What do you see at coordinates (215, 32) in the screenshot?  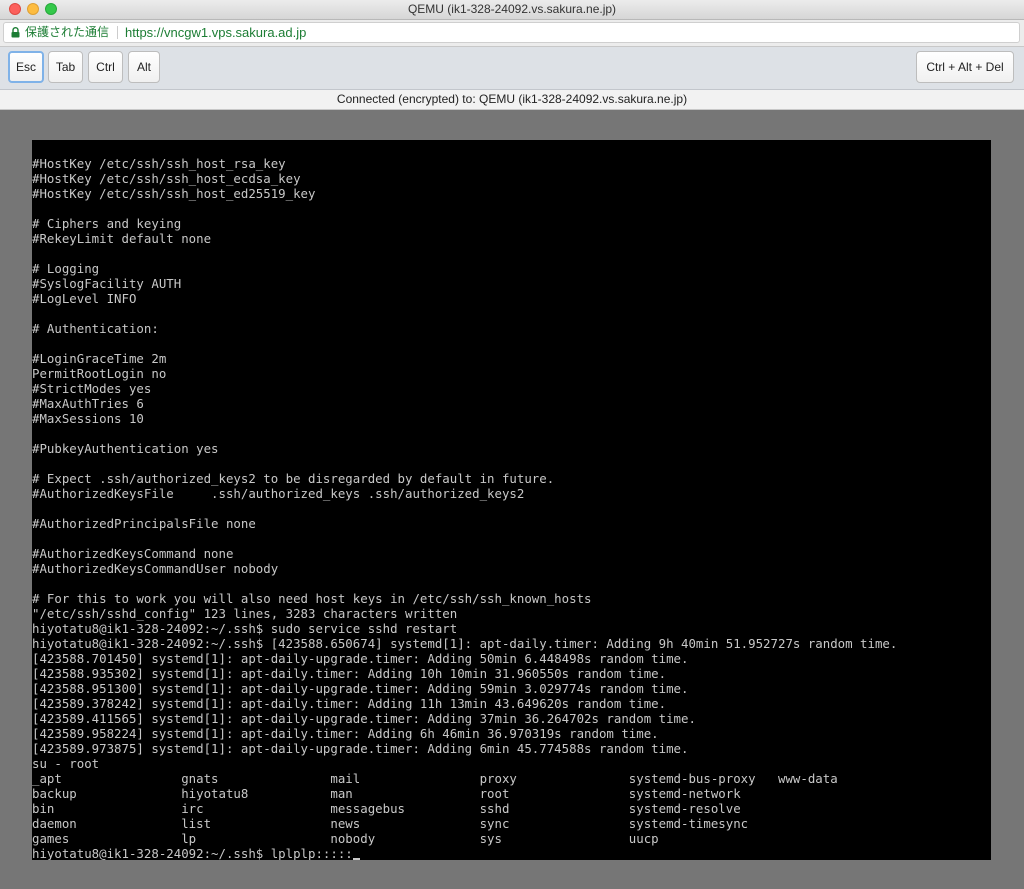 I see `url-text: https://vncgw1.vps.sakura.ad.jp` at bounding box center [215, 32].